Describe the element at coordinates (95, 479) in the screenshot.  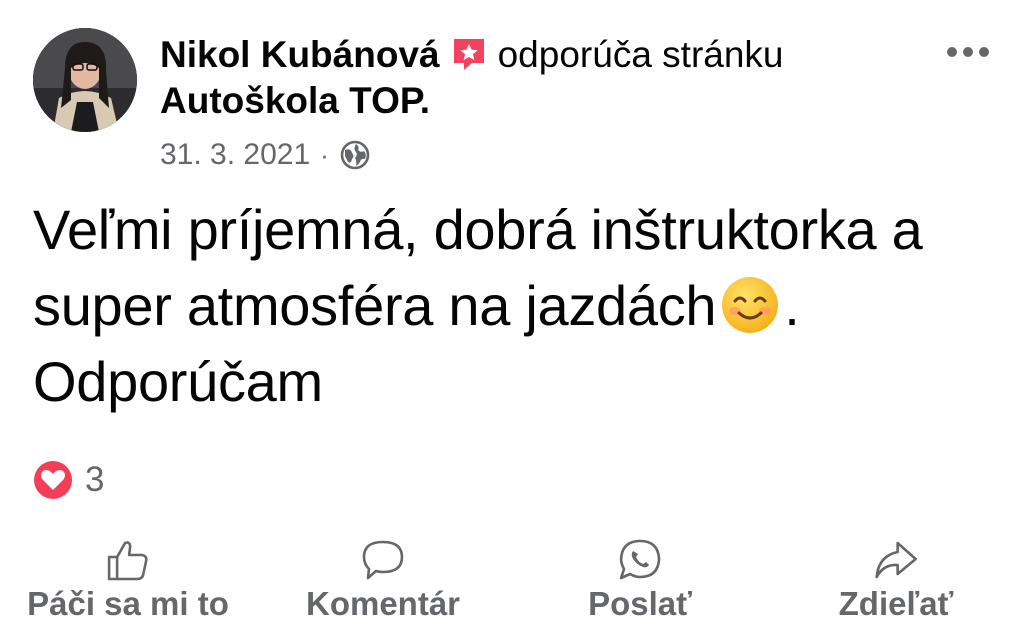
I see `reaction-count: 3` at that location.